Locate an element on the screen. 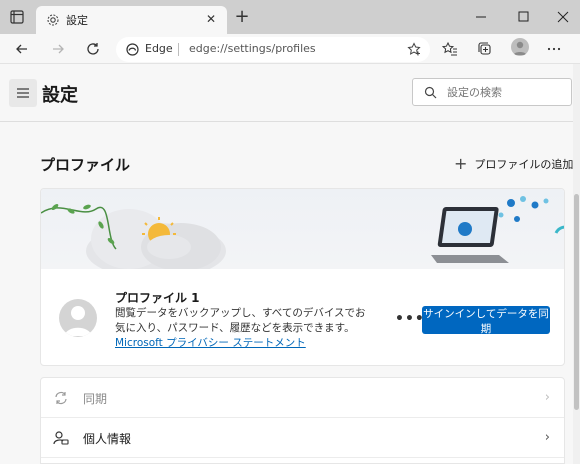 This screenshot has width=580, height=464. window-close-button is located at coordinates (563, 17).